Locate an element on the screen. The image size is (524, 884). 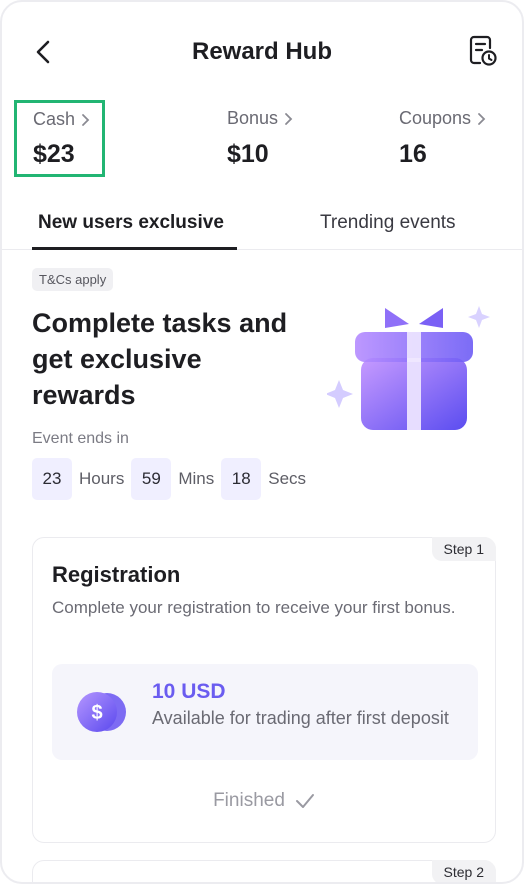
tab-bar: New users exclusive Trending events is located at coordinates (262, 226).